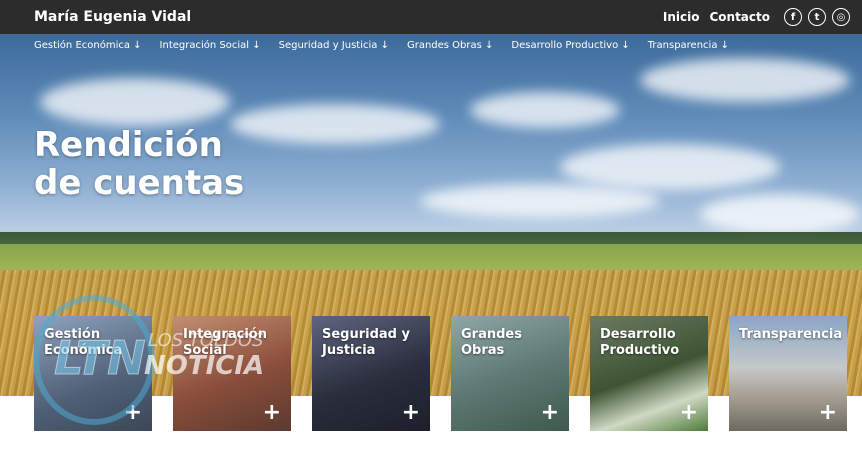 The width and height of the screenshot is (862, 451). I want to click on facebook-icon: f, so click(793, 17).